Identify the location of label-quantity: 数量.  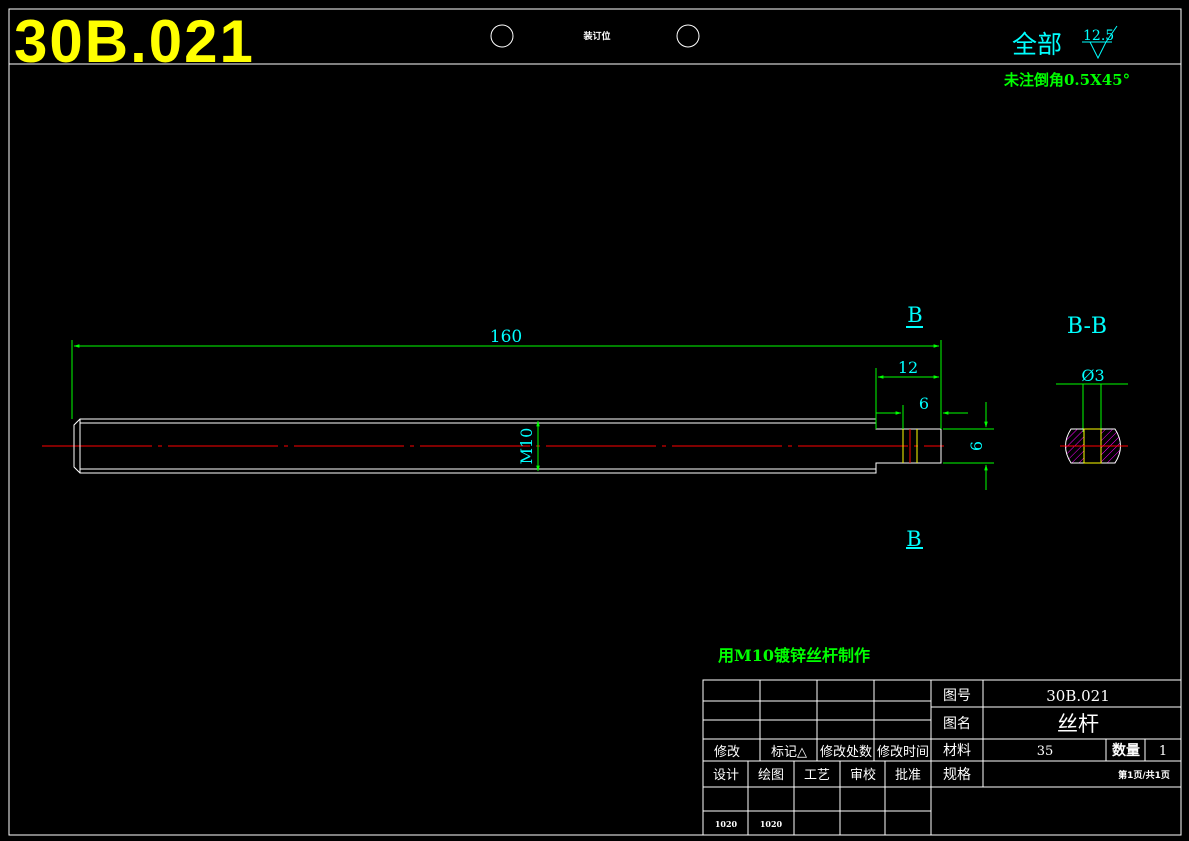
(1126, 750).